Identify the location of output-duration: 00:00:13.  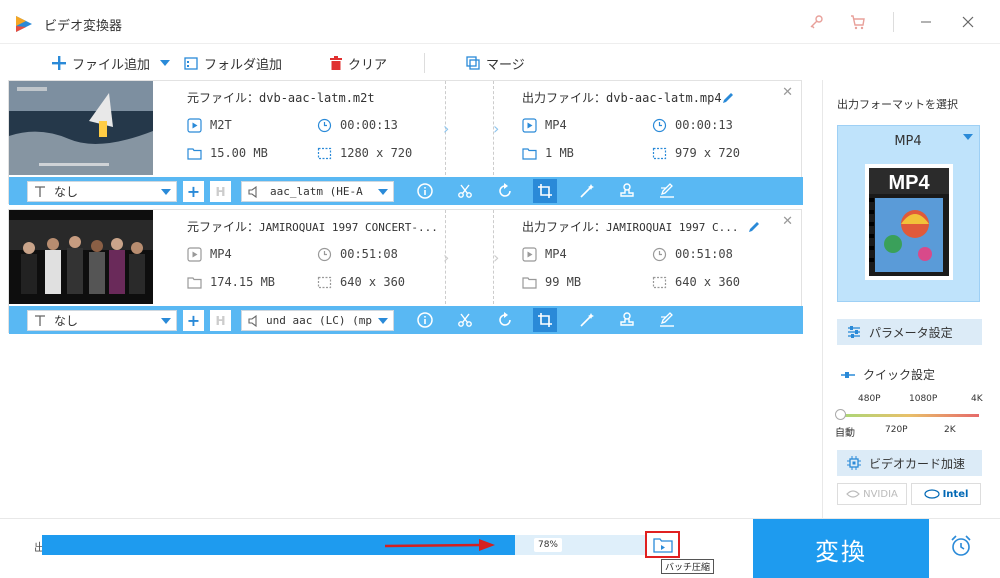
(704, 125).